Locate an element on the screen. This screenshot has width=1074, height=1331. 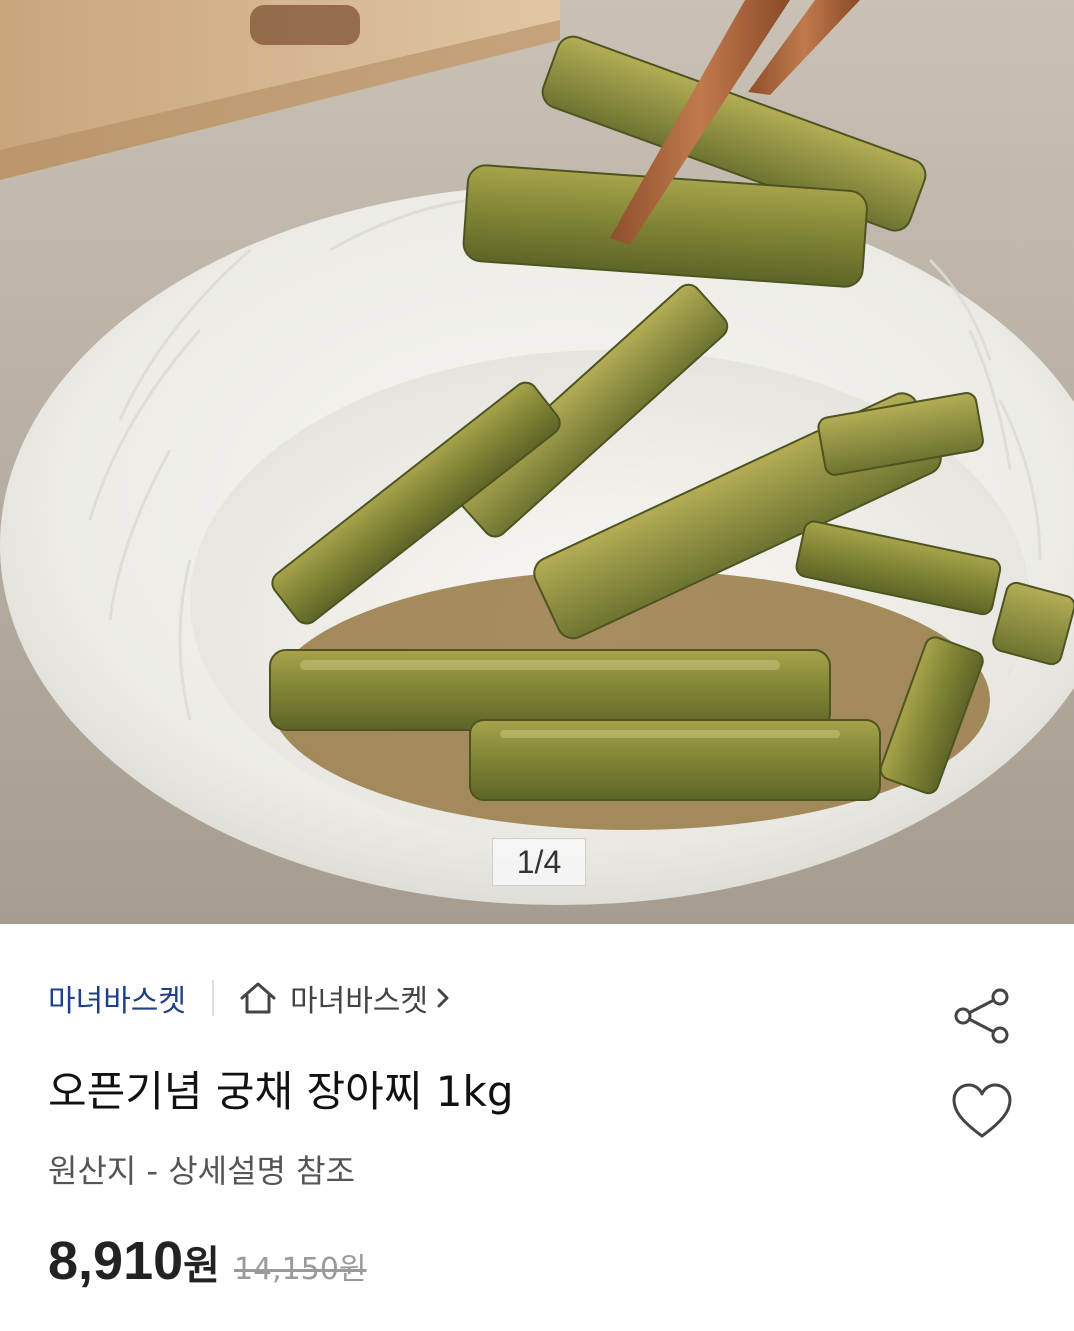
brand-divider is located at coordinates (213, 998).